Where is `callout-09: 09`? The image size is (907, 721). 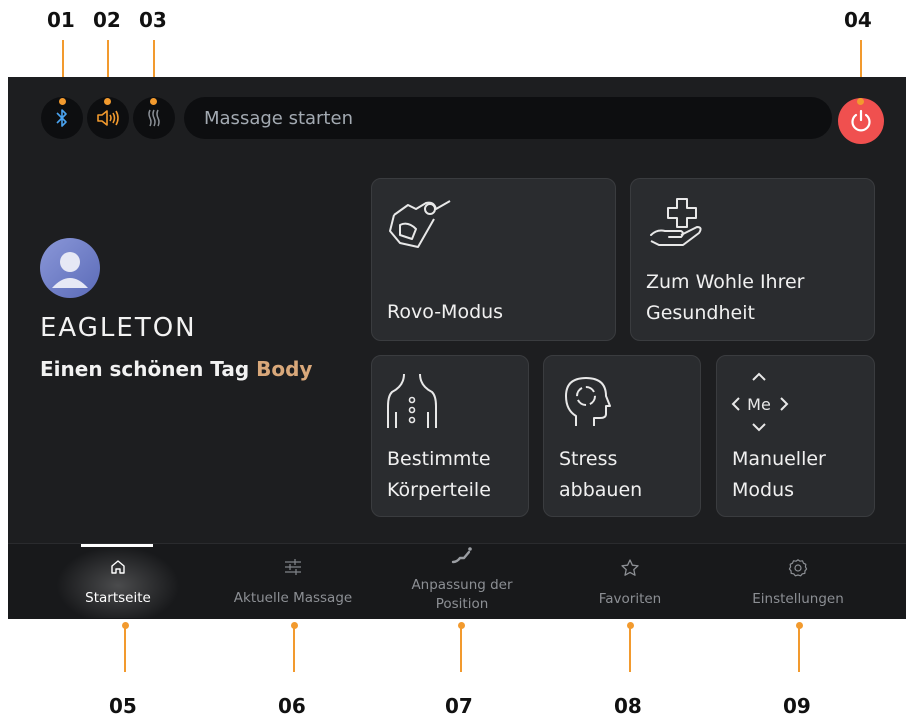
callout-09: 09 is located at coordinates (797, 706).